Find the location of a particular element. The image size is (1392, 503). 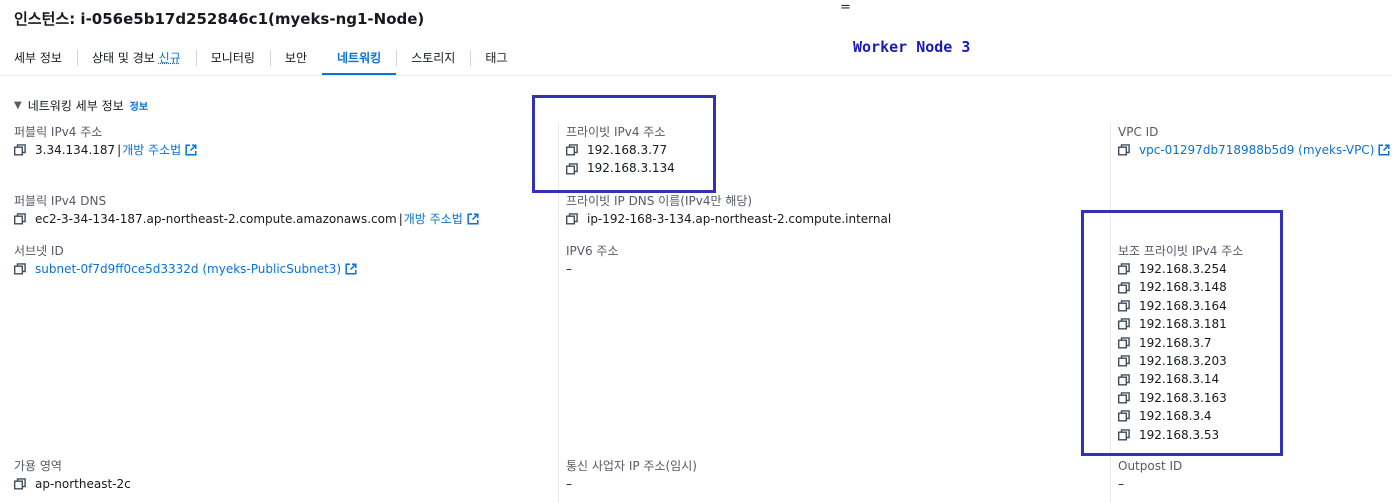

carrier-ip-value: – is located at coordinates (569, 484).